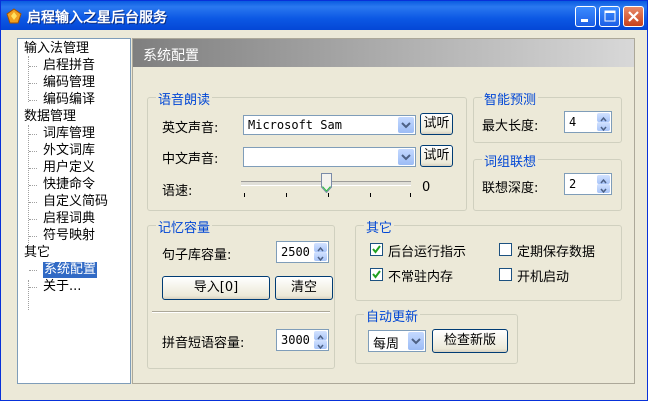  Describe the element at coordinates (573, 122) in the screenshot. I see `max-length-value: 4` at that location.